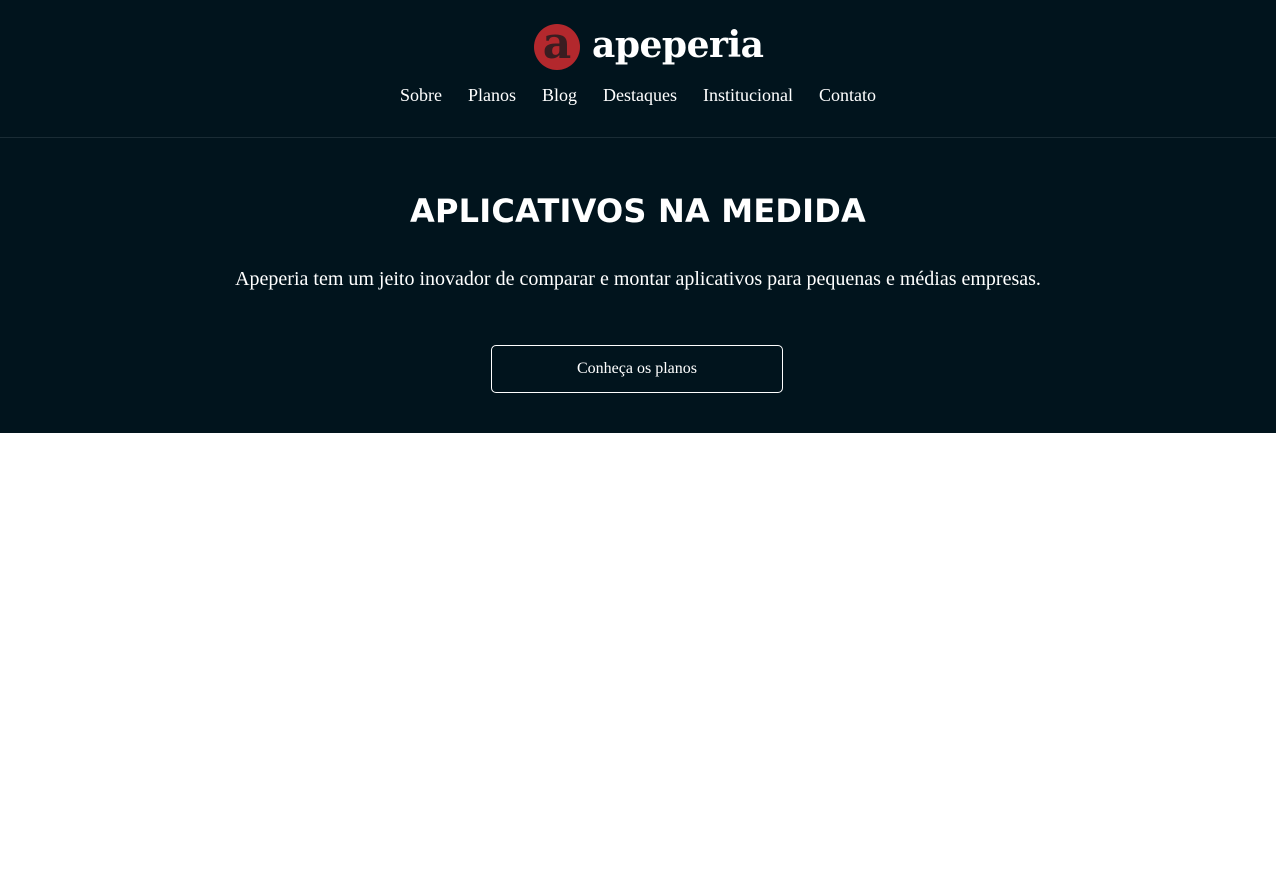 The width and height of the screenshot is (1276, 880). Describe the element at coordinates (637, 369) in the screenshot. I see `plans-cta-button: Conheça os planos` at that location.